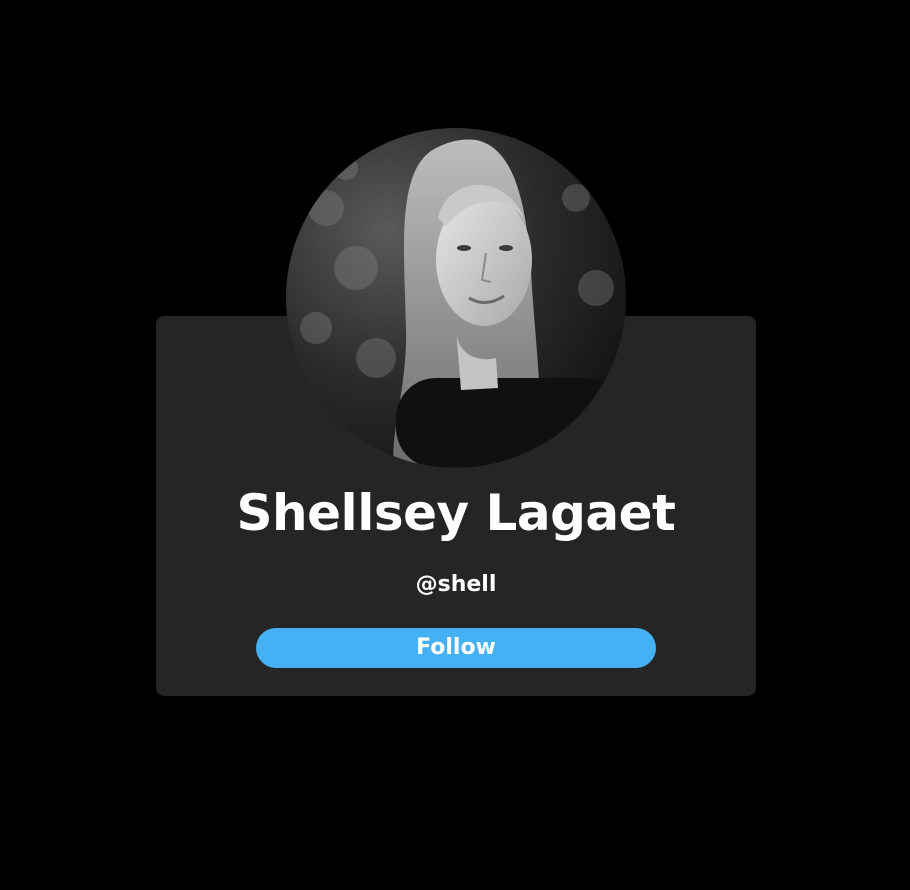 The image size is (910, 890). Describe the element at coordinates (456, 584) in the screenshot. I see `profile-handle: @shell` at that location.